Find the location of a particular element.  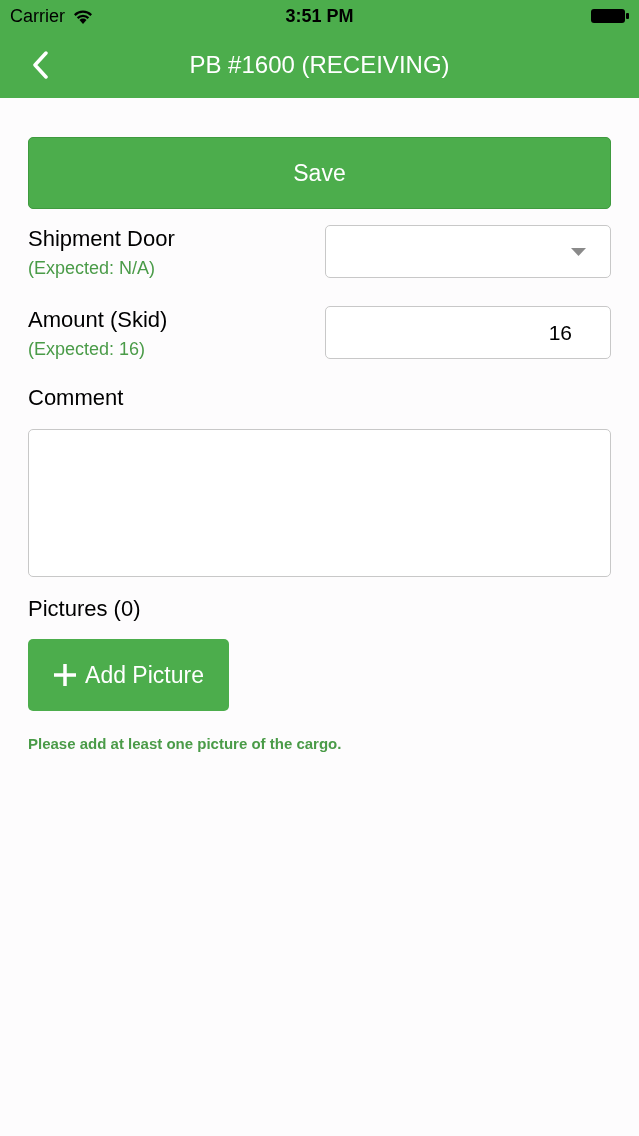

save-button: Save is located at coordinates (319, 173).